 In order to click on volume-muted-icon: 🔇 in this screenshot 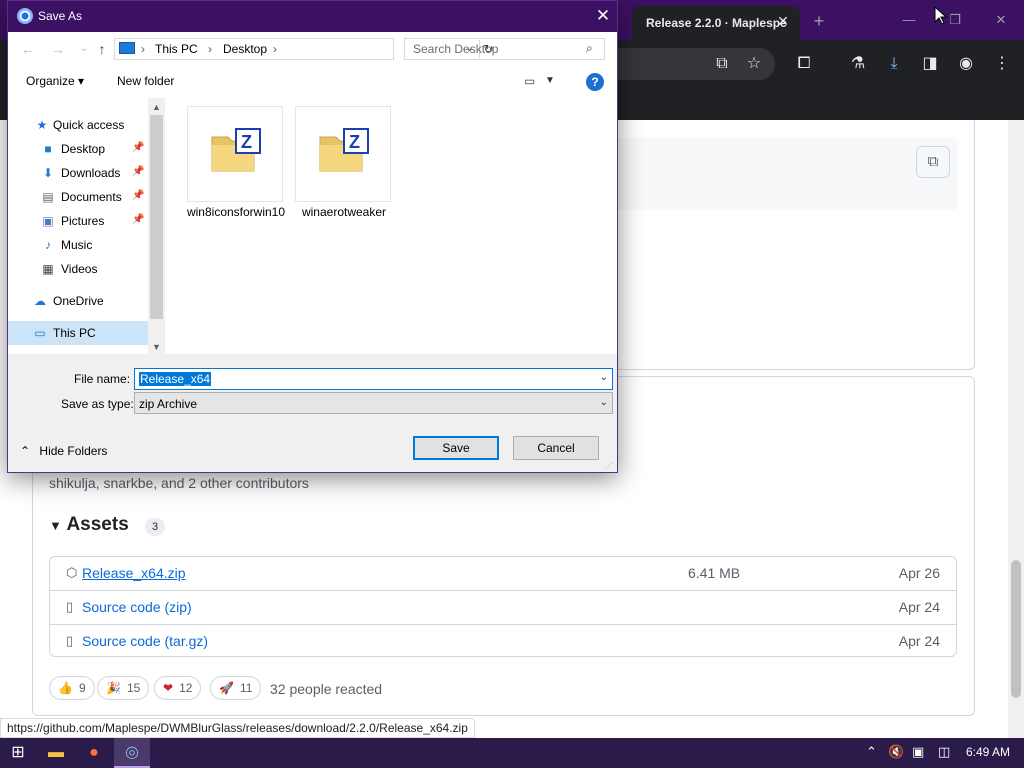, I will do `click(896, 752)`.